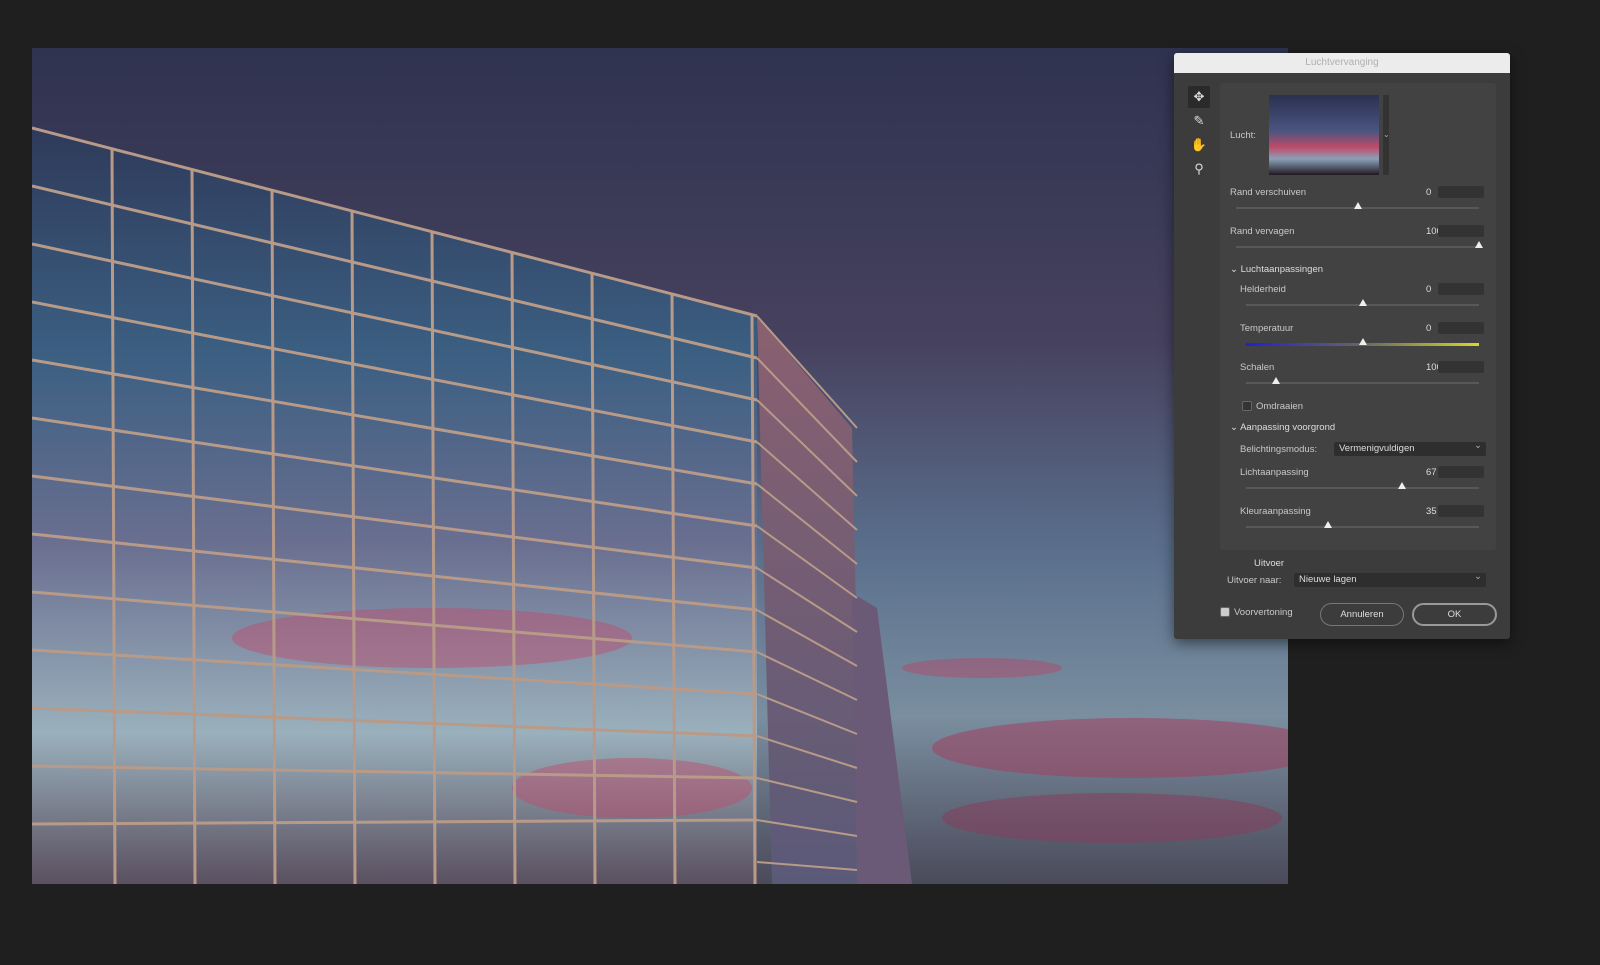 Image resolution: width=1600 pixels, height=965 pixels. Describe the element at coordinates (1288, 427) in the screenshot. I see `section-label: Aanpassing voorgrond` at that location.